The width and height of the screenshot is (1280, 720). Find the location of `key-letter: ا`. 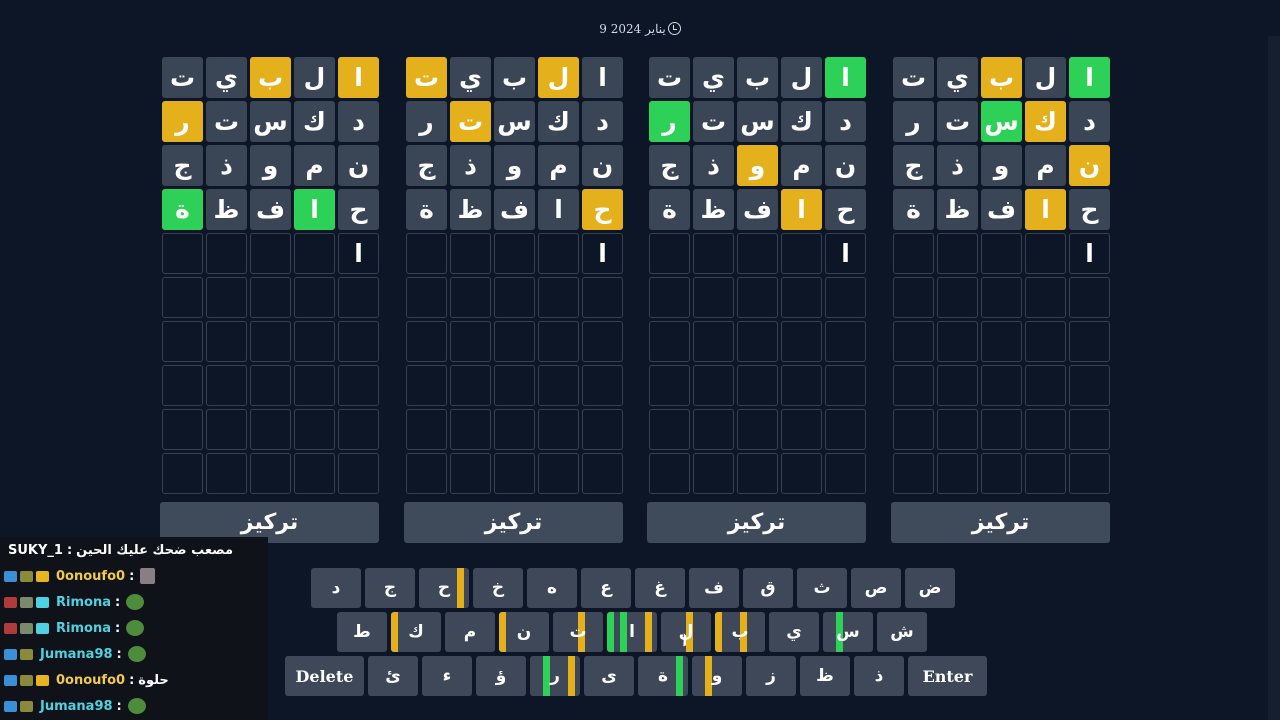

key-letter: ا is located at coordinates (632, 632).